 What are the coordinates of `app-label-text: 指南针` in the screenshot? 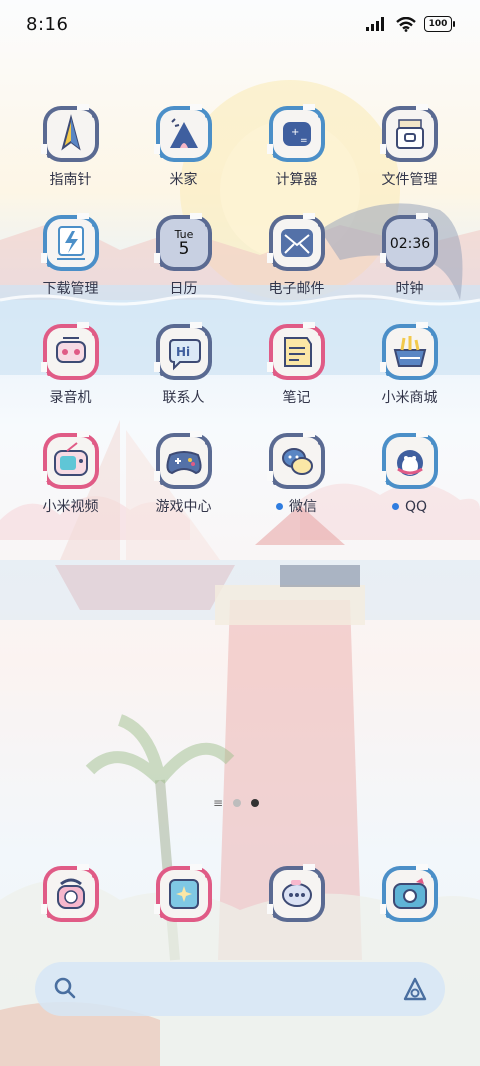 It's located at (70, 180).